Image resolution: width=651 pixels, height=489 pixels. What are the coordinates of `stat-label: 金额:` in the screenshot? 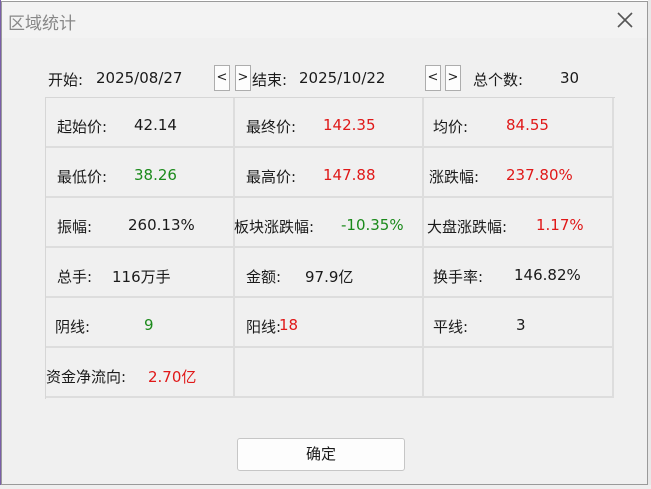 It's located at (264, 277).